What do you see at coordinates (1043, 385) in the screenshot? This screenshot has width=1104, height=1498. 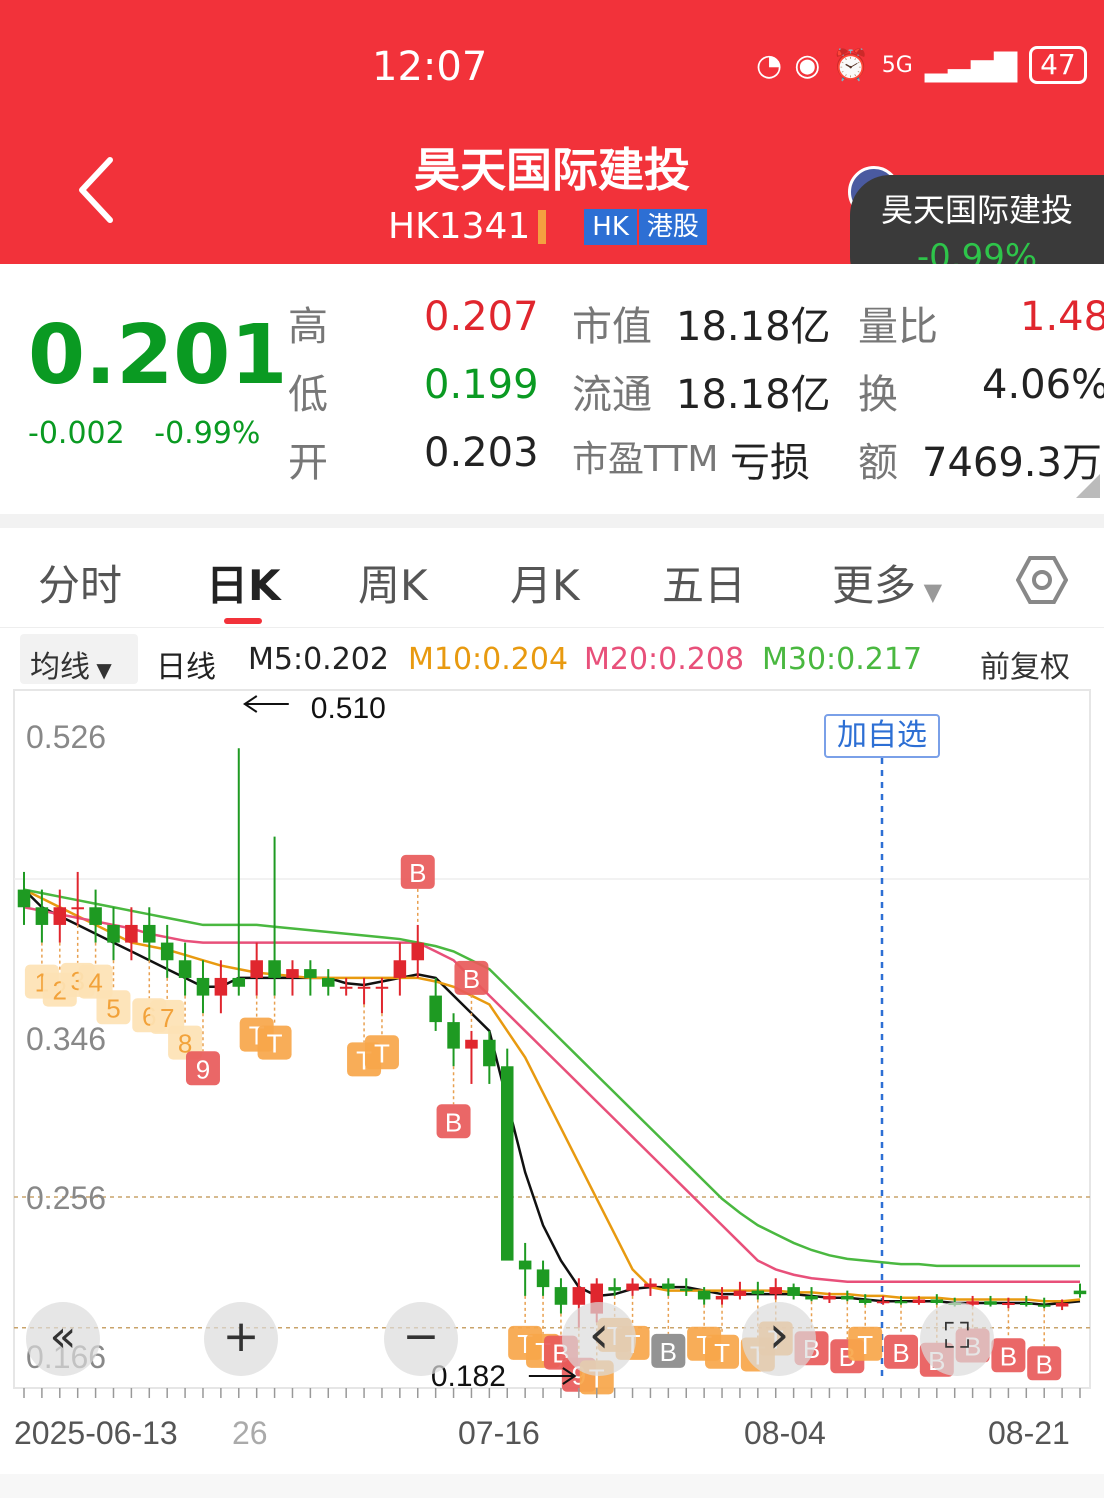 I see `turnover-value: 4.06%` at bounding box center [1043, 385].